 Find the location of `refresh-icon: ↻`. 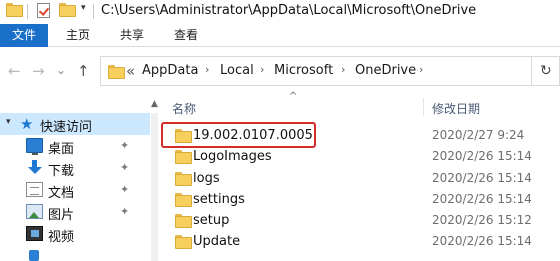

refresh-icon: ↻ is located at coordinates (546, 71).